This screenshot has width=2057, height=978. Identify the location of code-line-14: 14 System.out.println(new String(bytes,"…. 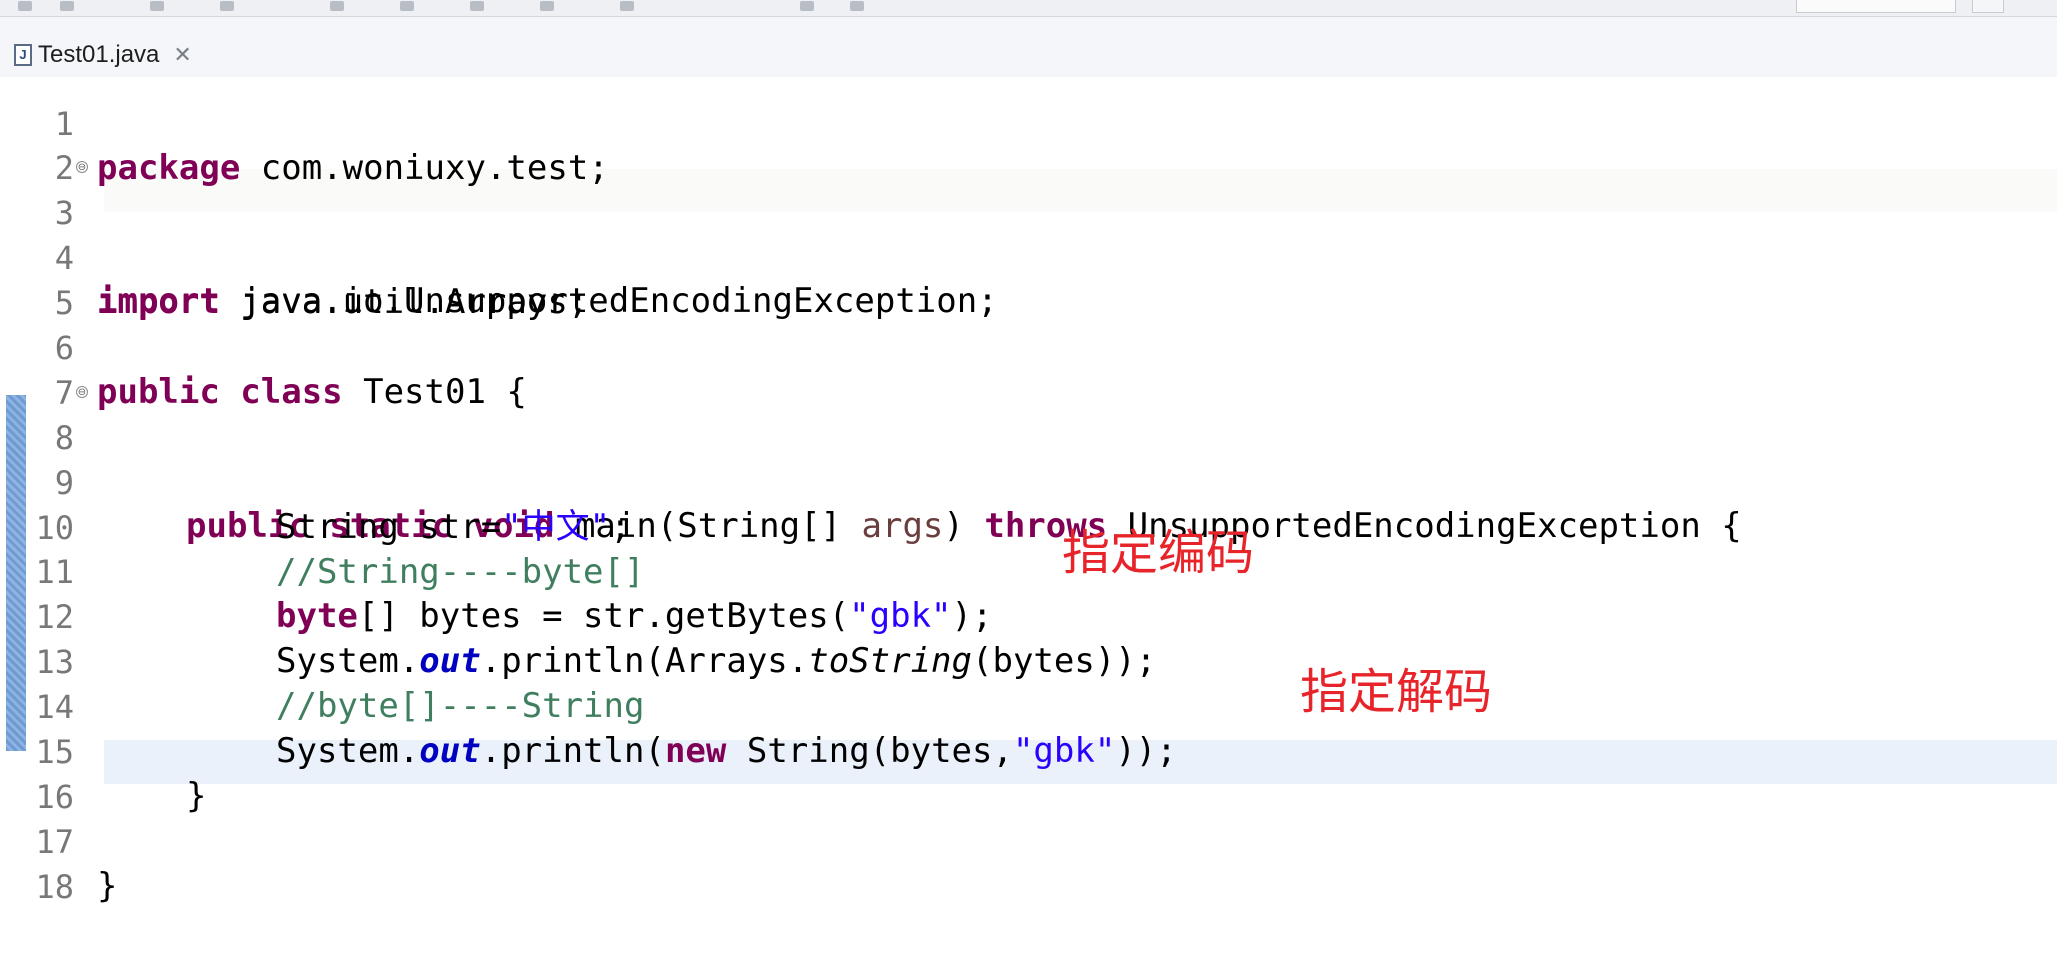
(1028, 706).